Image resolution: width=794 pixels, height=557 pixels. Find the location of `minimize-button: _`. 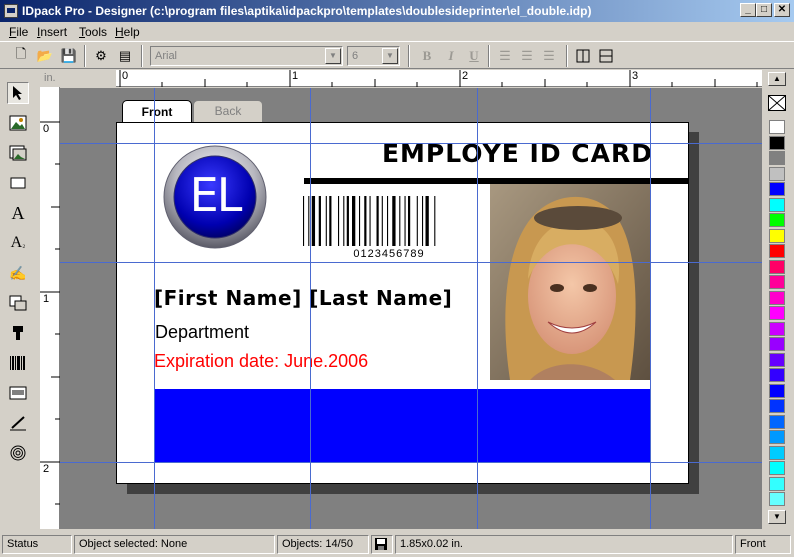

minimize-button: _ is located at coordinates (748, 10).